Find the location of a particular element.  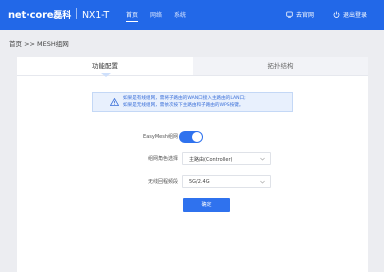

notice-line-wired: 如果是有线组网，需将子路由的WAN口接入主路由的LAN口; is located at coordinates (184, 98).